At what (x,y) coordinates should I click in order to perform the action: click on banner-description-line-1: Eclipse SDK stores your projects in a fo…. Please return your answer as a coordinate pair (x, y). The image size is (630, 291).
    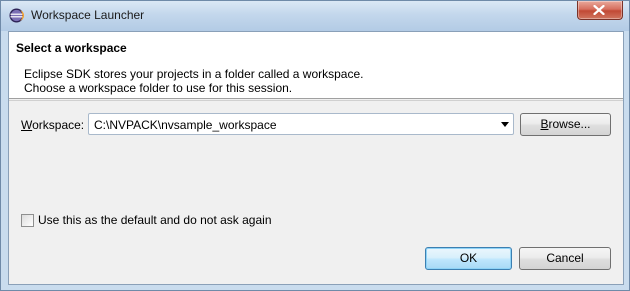
    Looking at the image, I should click on (194, 74).